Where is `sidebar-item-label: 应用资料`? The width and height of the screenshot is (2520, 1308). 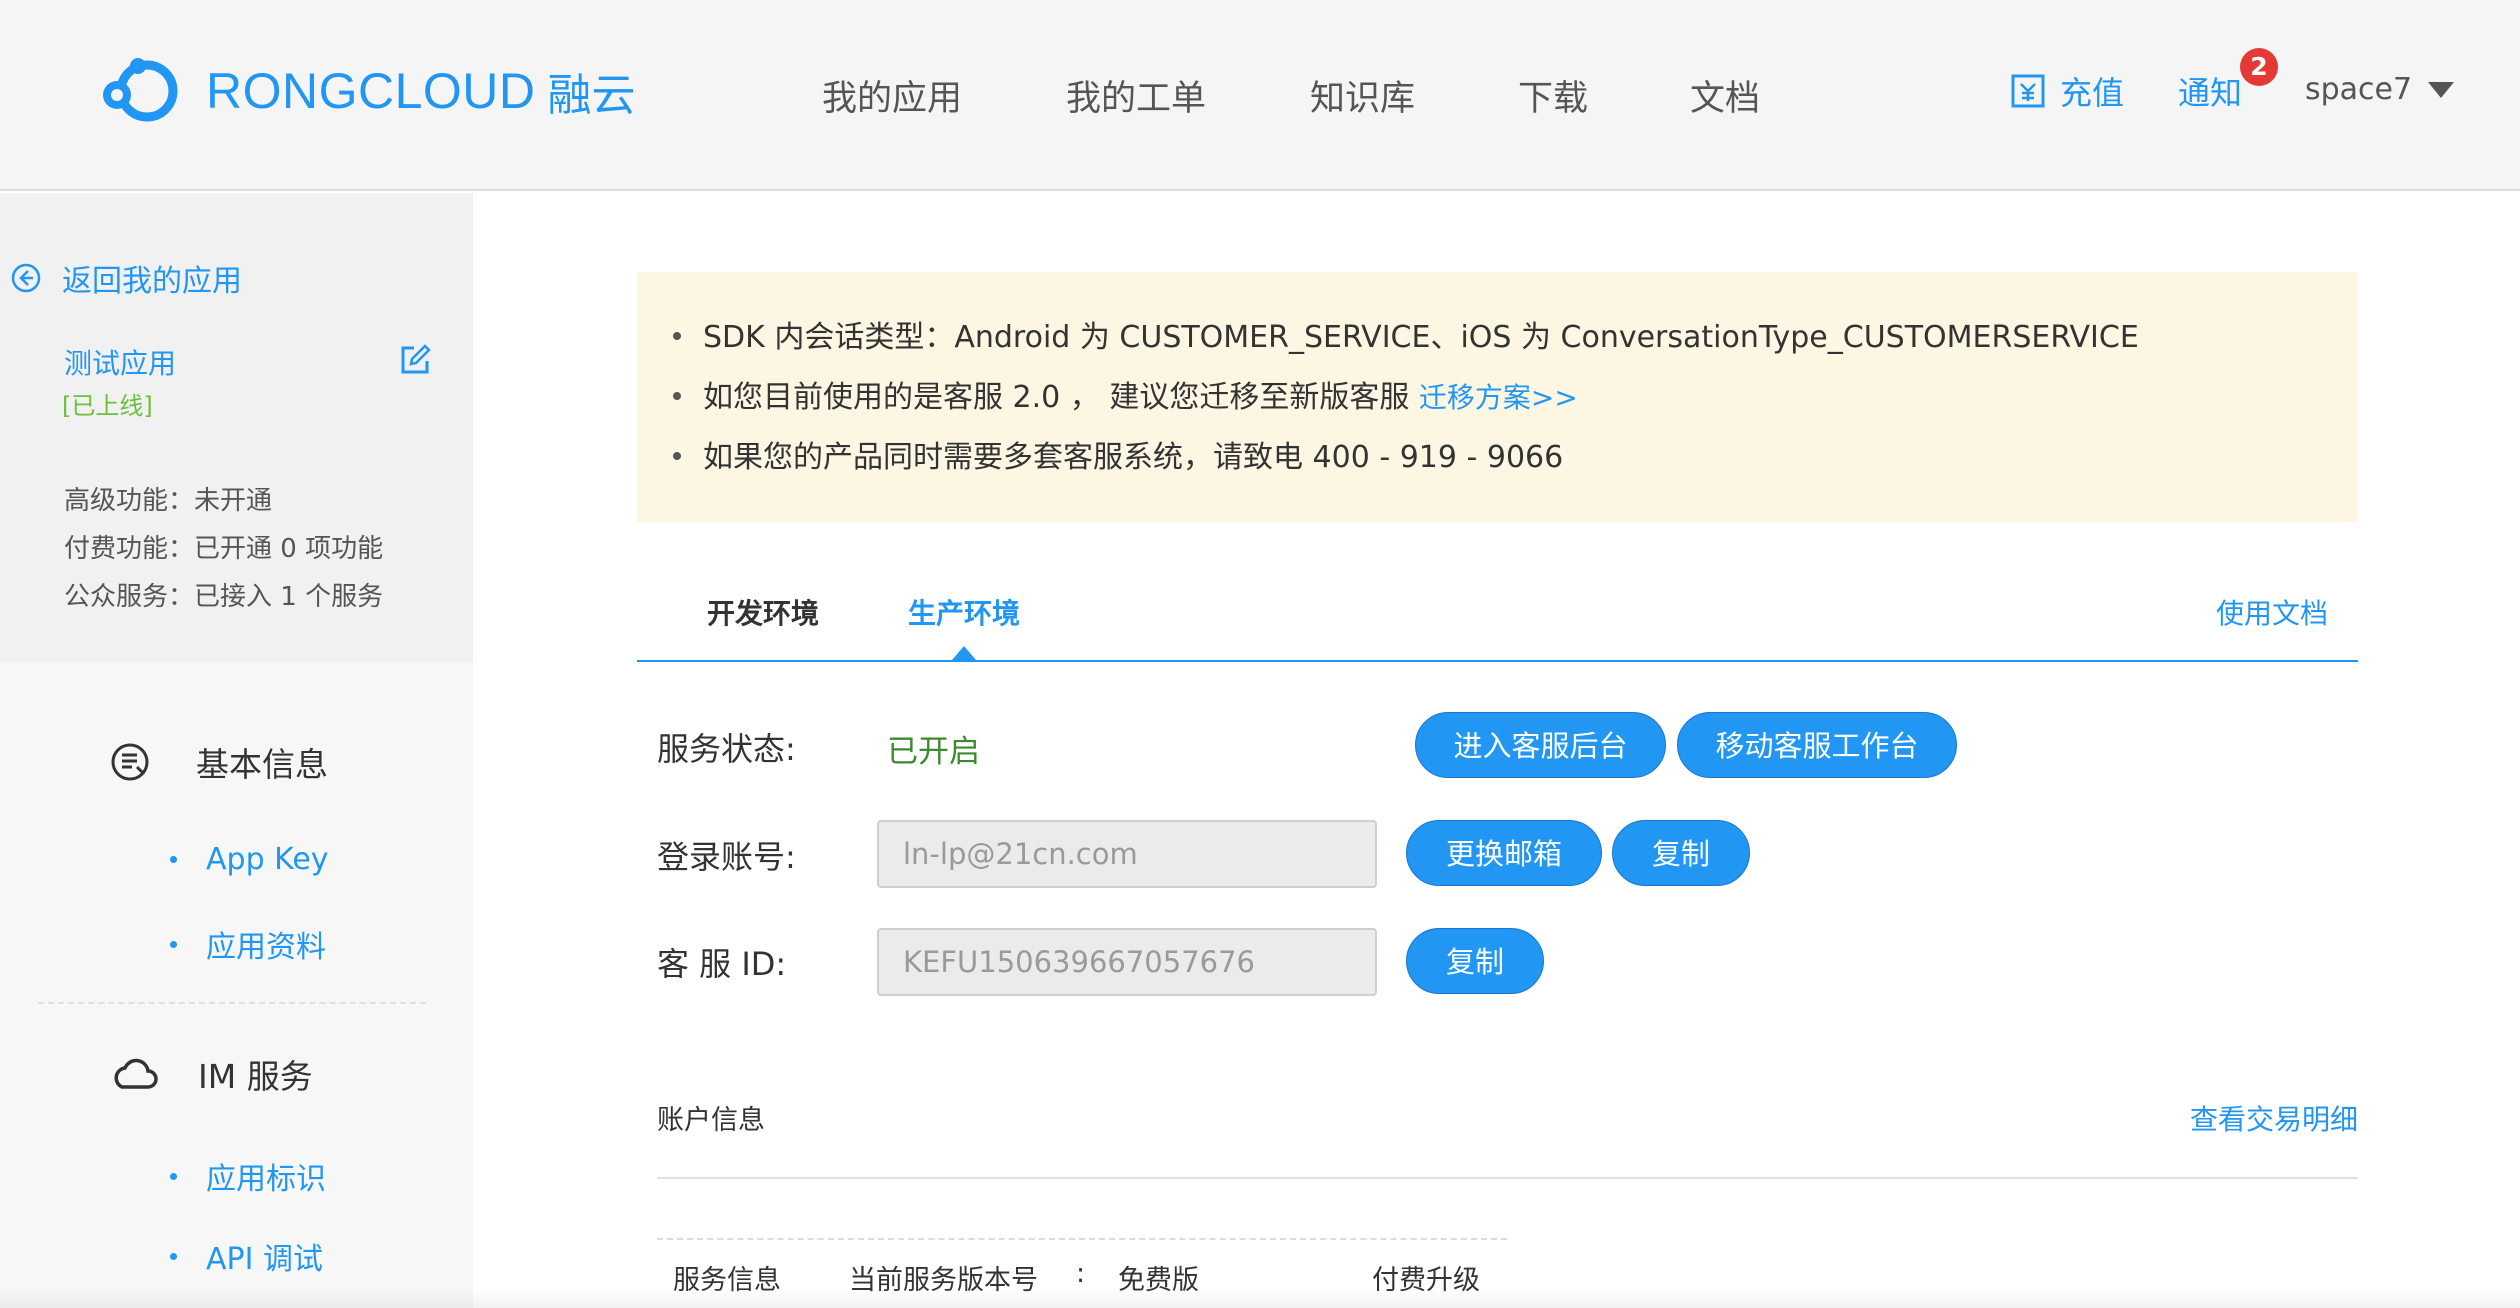
sidebar-item-label: 应用资料 is located at coordinates (266, 947).